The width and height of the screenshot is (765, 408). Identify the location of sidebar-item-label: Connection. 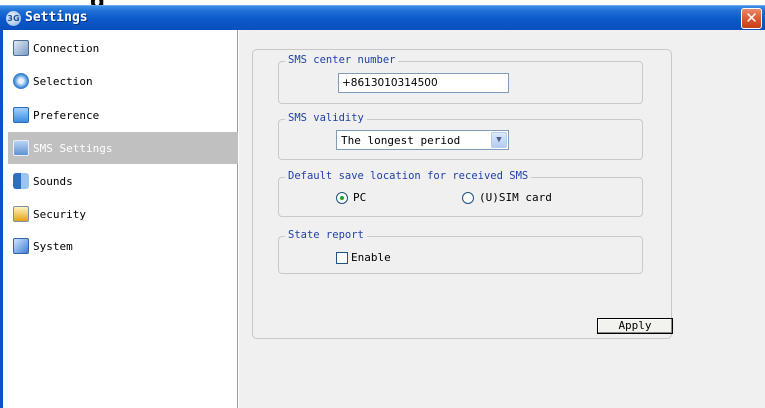
(66, 48).